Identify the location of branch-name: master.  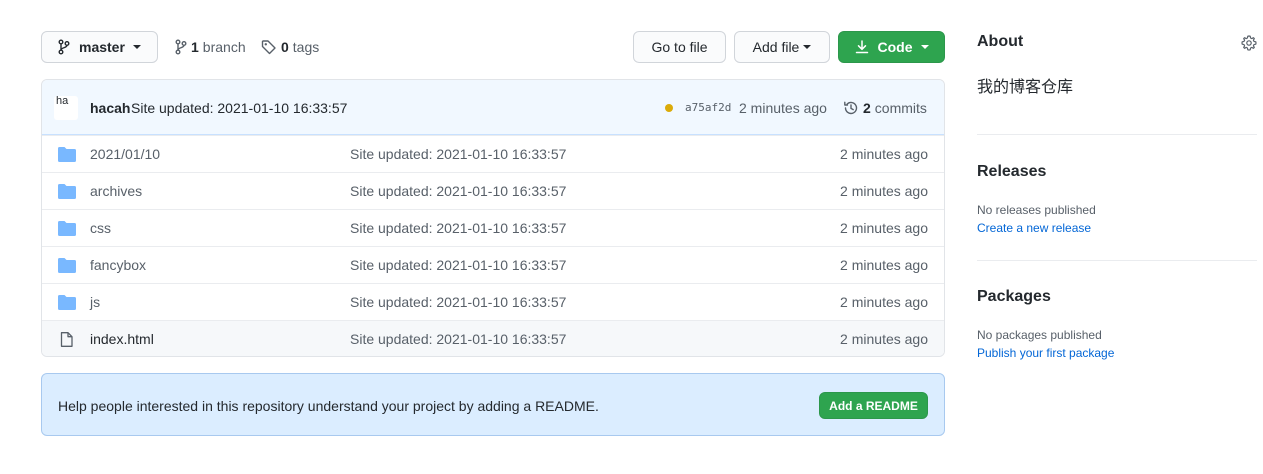
(102, 47).